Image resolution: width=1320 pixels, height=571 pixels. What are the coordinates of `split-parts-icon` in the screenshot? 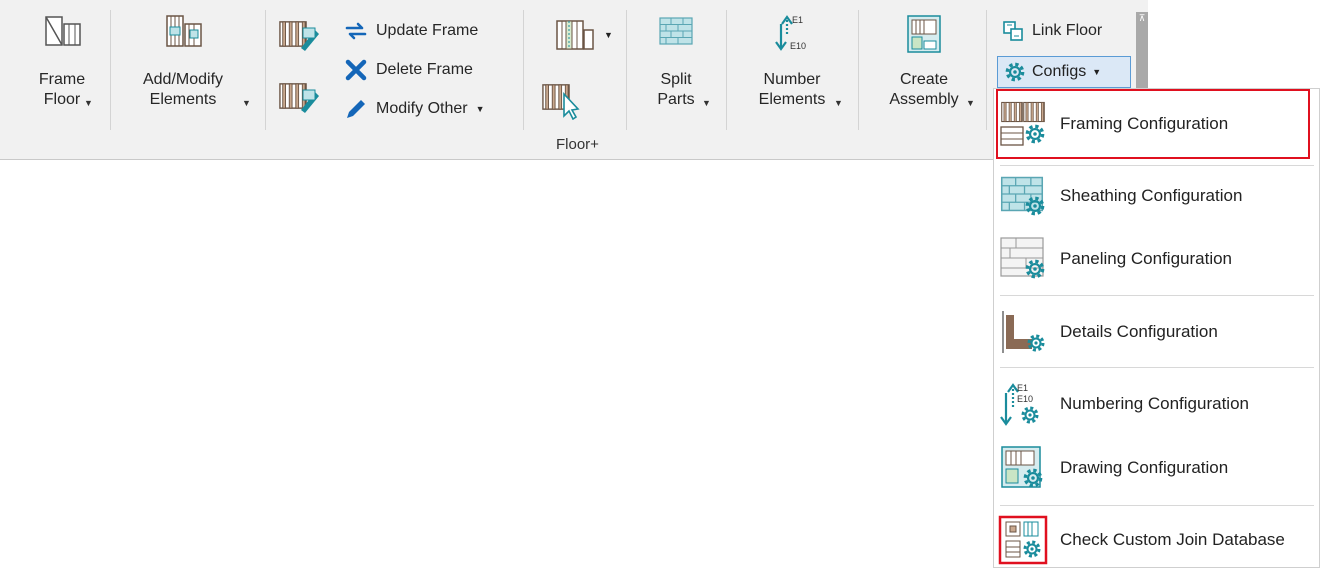 It's located at (676, 31).